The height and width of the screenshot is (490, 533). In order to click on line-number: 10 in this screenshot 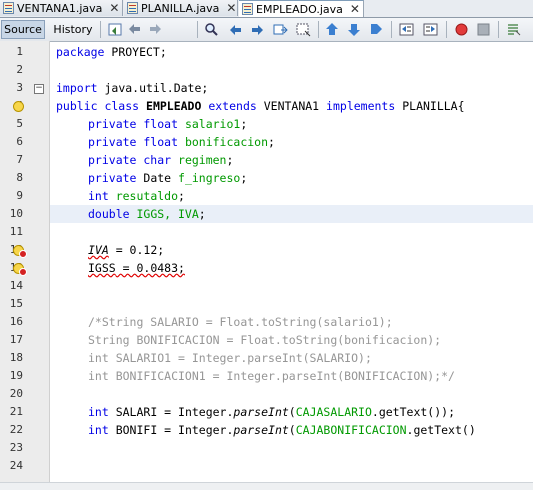, I will do `click(16, 213)`.